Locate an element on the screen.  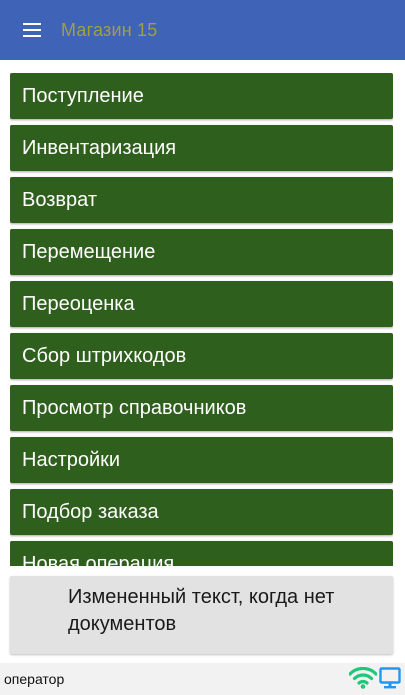
menu-item-return: Возврат is located at coordinates (201, 200).